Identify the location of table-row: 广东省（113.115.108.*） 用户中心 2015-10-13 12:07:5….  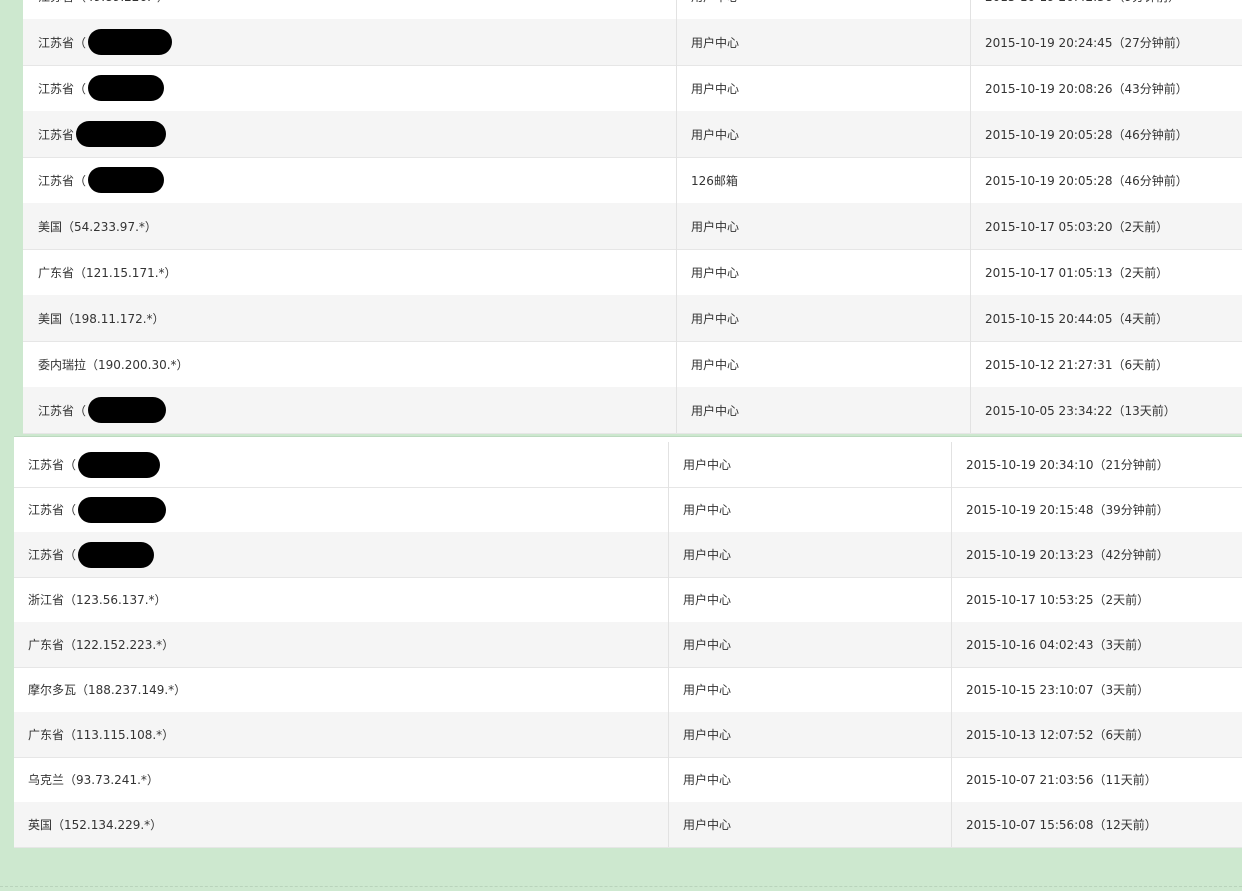
(628, 735).